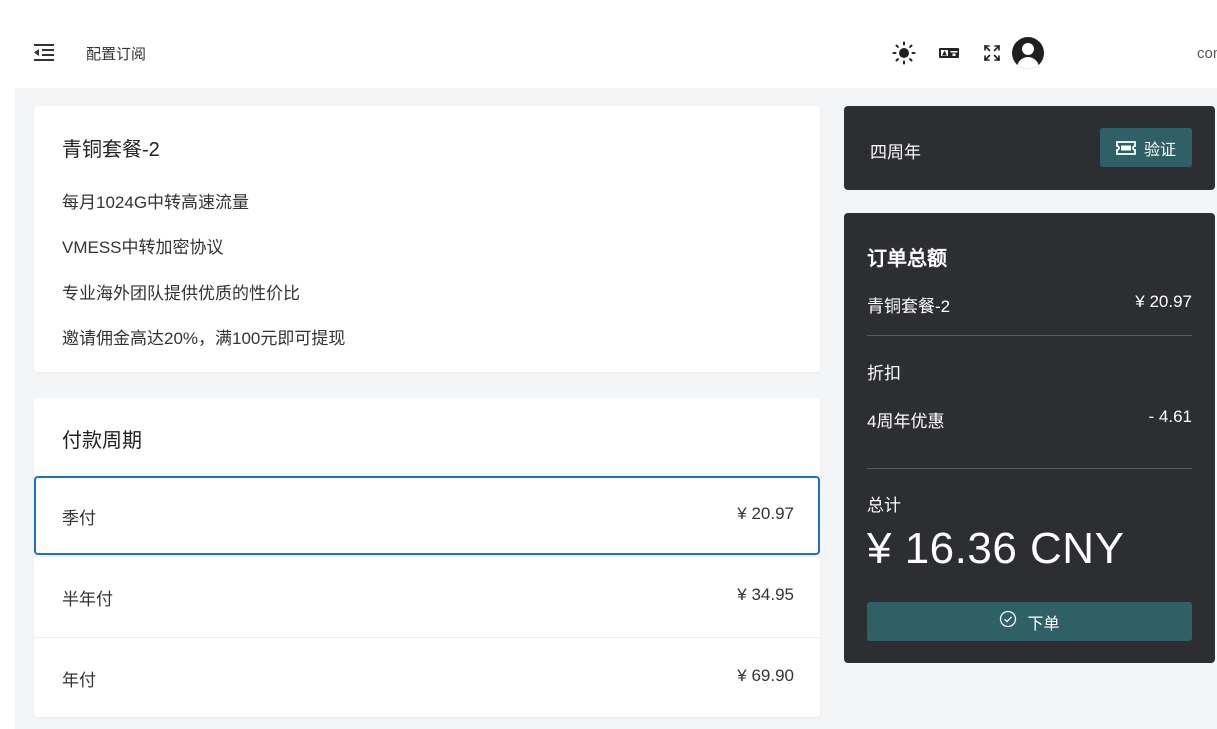  Describe the element at coordinates (156, 202) in the screenshot. I see `plan-feature: 每月1024G中转高速流量` at that location.